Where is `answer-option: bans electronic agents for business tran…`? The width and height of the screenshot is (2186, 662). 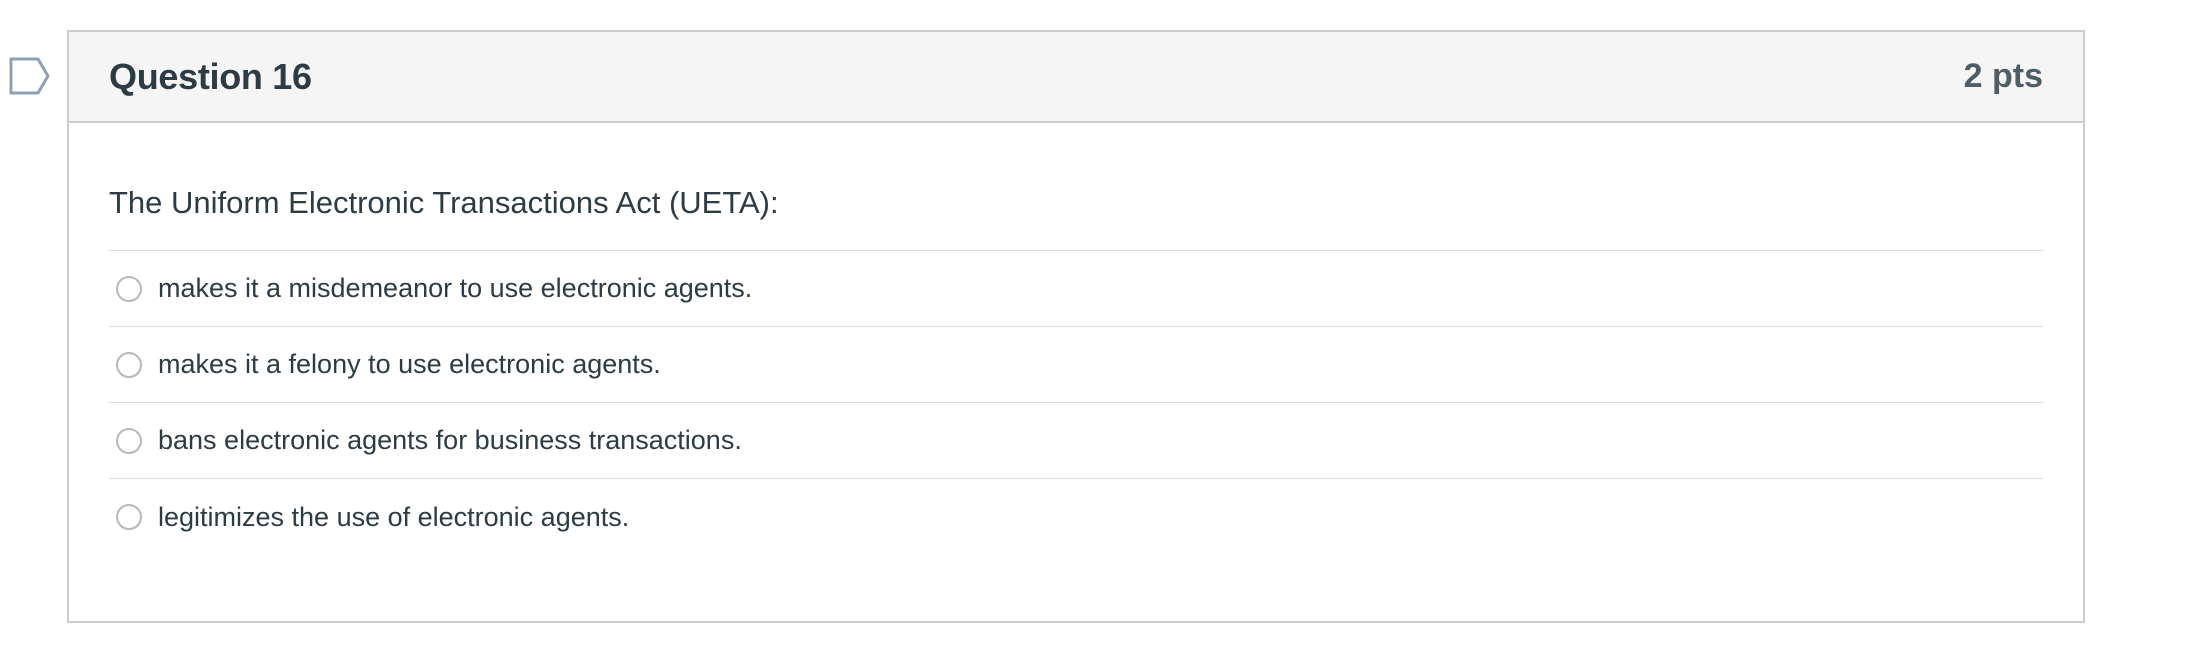 answer-option: bans electronic agents for business tran… is located at coordinates (1076, 441).